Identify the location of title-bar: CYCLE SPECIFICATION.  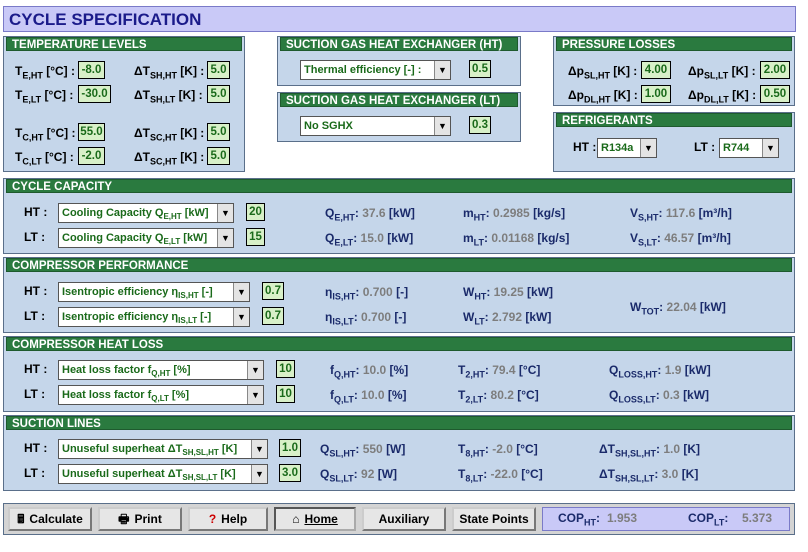
(399, 19).